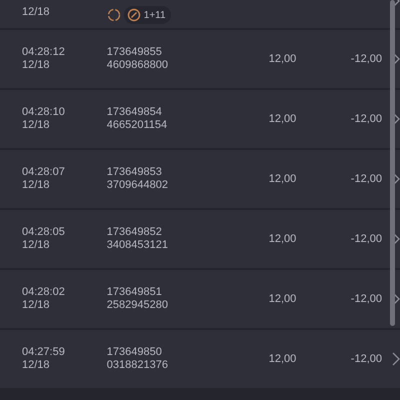  What do you see at coordinates (200, 14) in the screenshot?
I see `bet-row: 12/18 1+11` at bounding box center [200, 14].